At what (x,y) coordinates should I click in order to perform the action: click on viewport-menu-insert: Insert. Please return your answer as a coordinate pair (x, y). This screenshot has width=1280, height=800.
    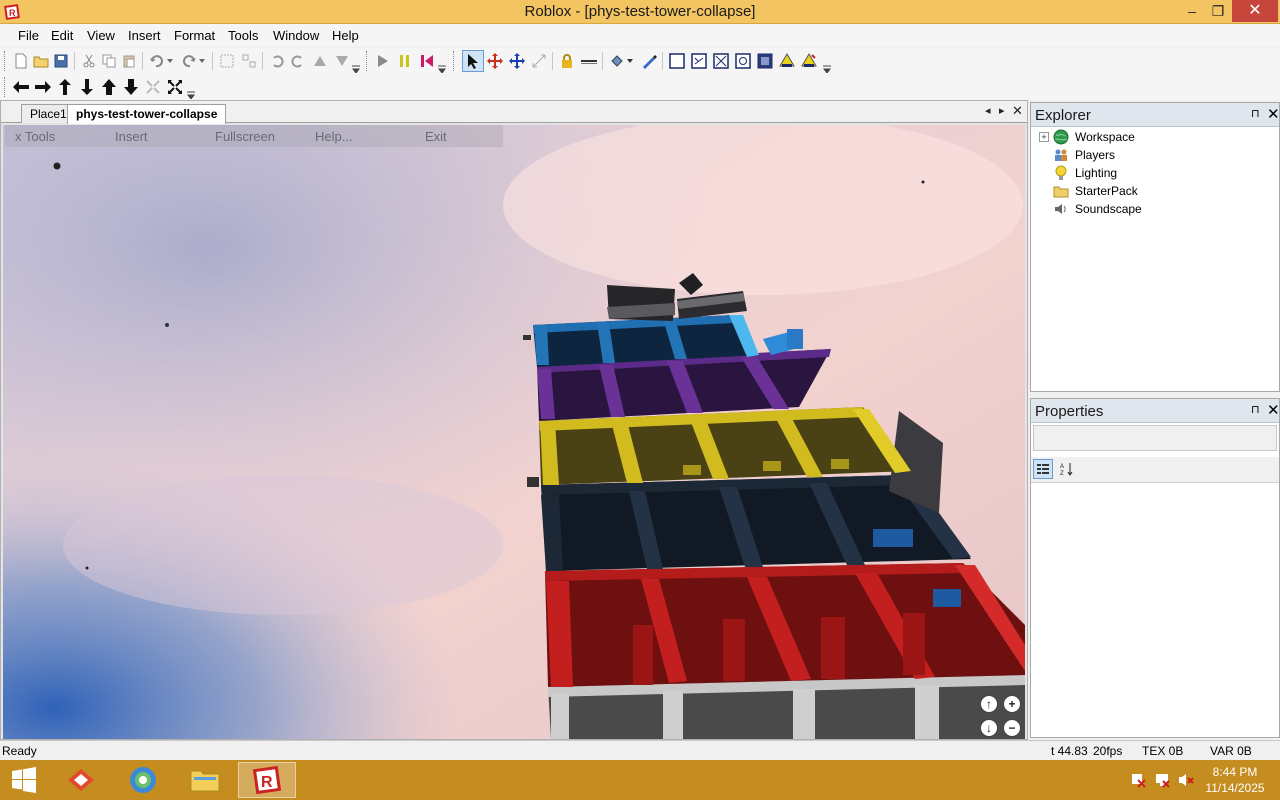
    Looking at the image, I should click on (131, 136).